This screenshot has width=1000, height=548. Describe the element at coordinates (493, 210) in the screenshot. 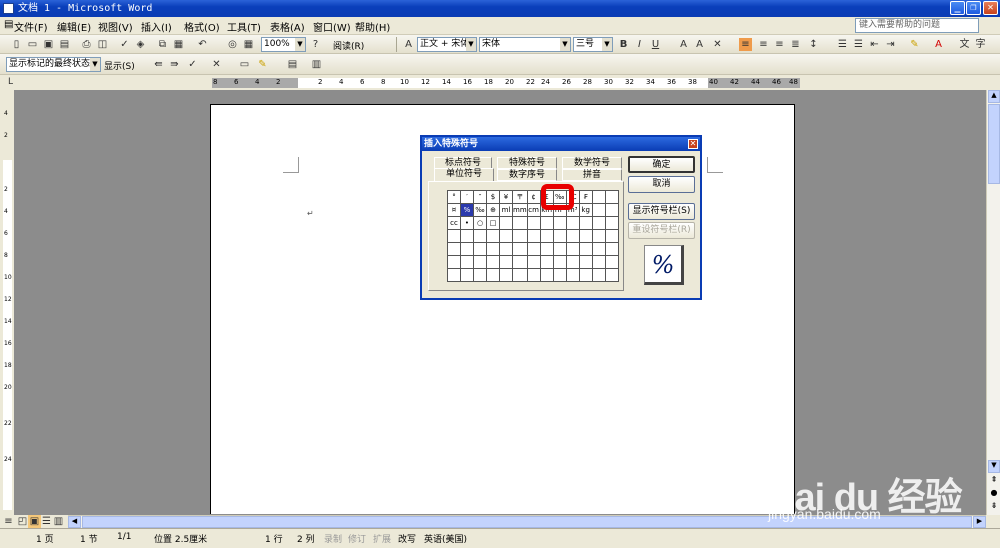

I see `symbol-cell: ⊕` at that location.